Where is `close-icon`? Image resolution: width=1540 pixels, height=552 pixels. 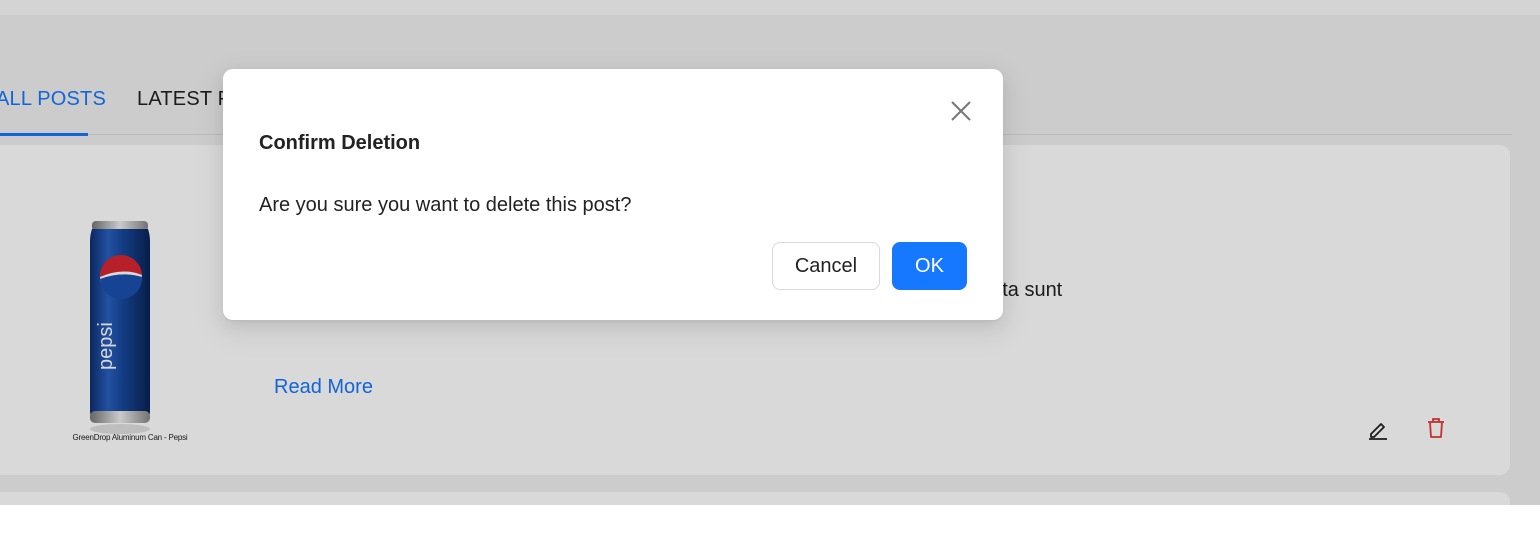
close-icon is located at coordinates (961, 111).